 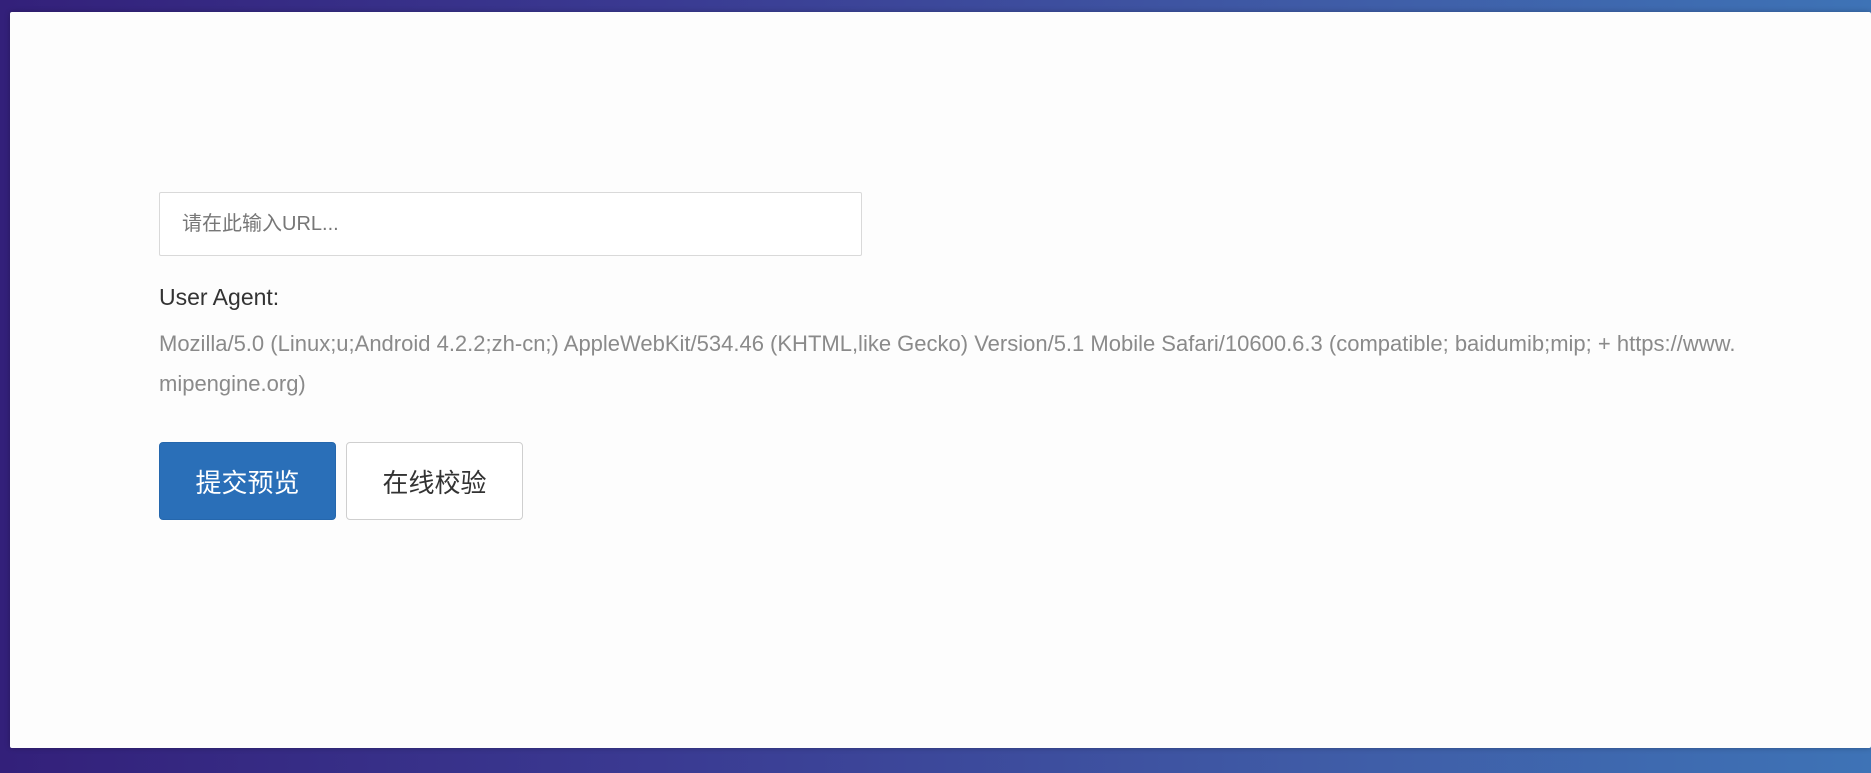 What do you see at coordinates (247, 481) in the screenshot?
I see `submit-preview-button: 提交预览` at bounding box center [247, 481].